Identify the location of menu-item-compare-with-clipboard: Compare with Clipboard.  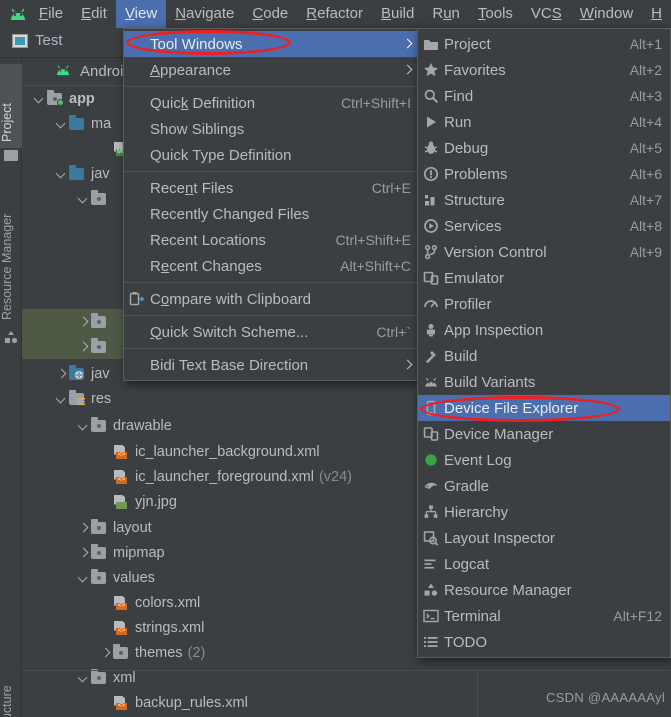
(271, 299).